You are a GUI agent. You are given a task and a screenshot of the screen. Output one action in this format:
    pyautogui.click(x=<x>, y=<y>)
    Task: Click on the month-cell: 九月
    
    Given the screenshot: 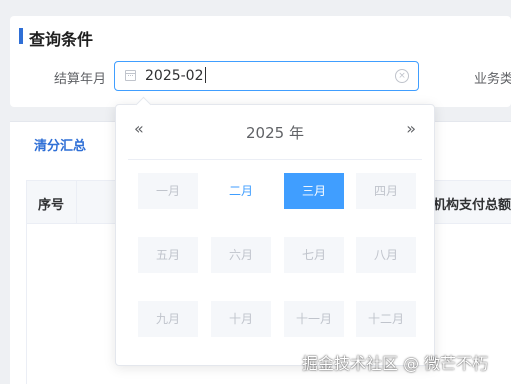 What is the action you would take?
    pyautogui.click(x=168, y=319)
    